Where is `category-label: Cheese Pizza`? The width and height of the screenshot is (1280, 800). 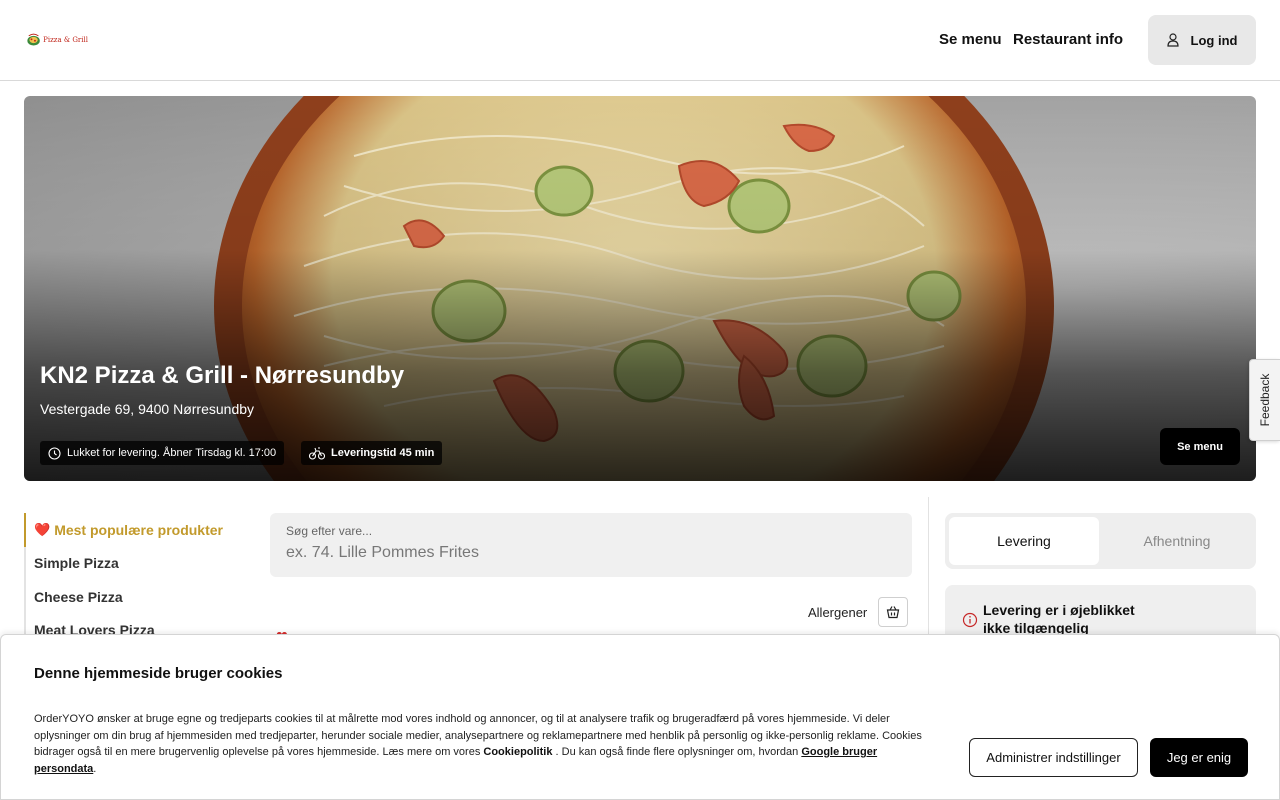 category-label: Cheese Pizza is located at coordinates (78, 596).